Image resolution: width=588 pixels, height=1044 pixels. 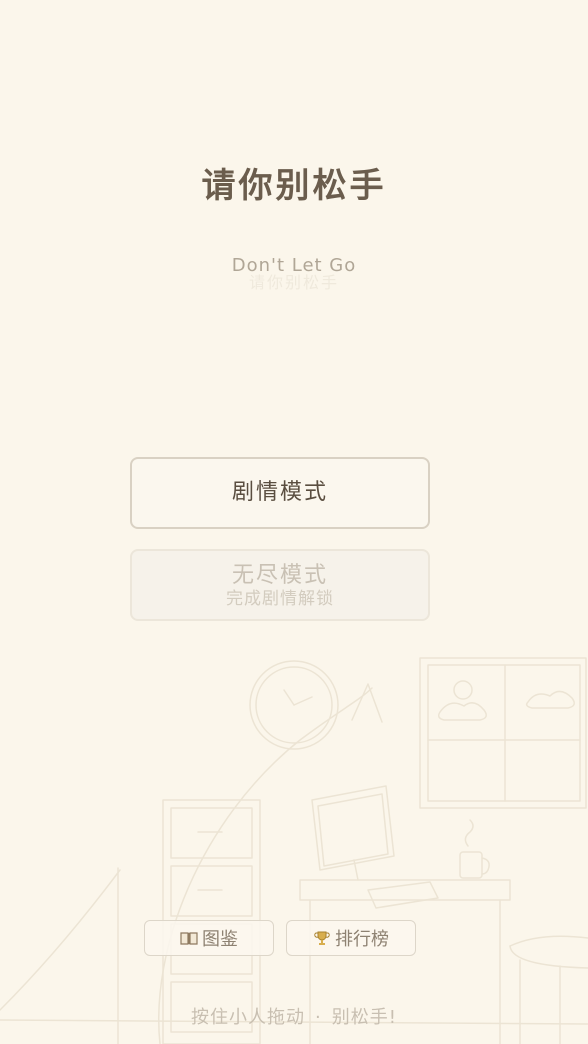 I want to click on mug-icon, so click(x=474, y=849).